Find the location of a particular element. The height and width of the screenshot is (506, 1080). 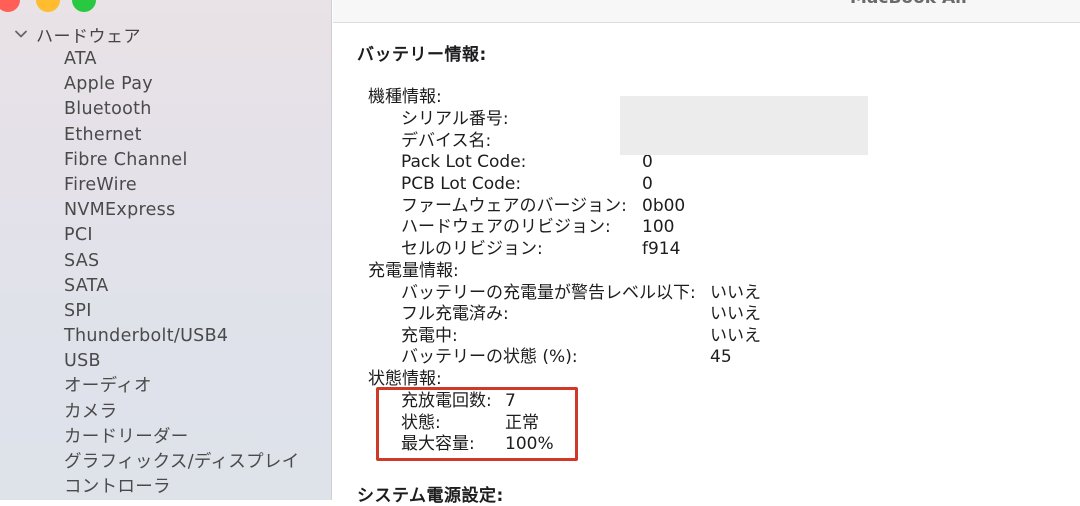

pcb-lot-code-value: 0 is located at coordinates (647, 184).